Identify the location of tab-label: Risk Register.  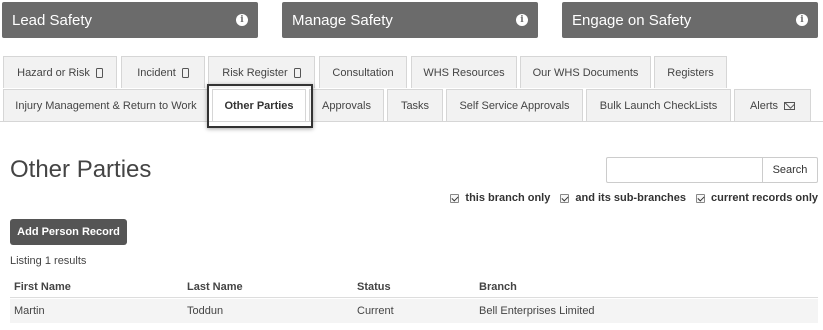
(255, 72).